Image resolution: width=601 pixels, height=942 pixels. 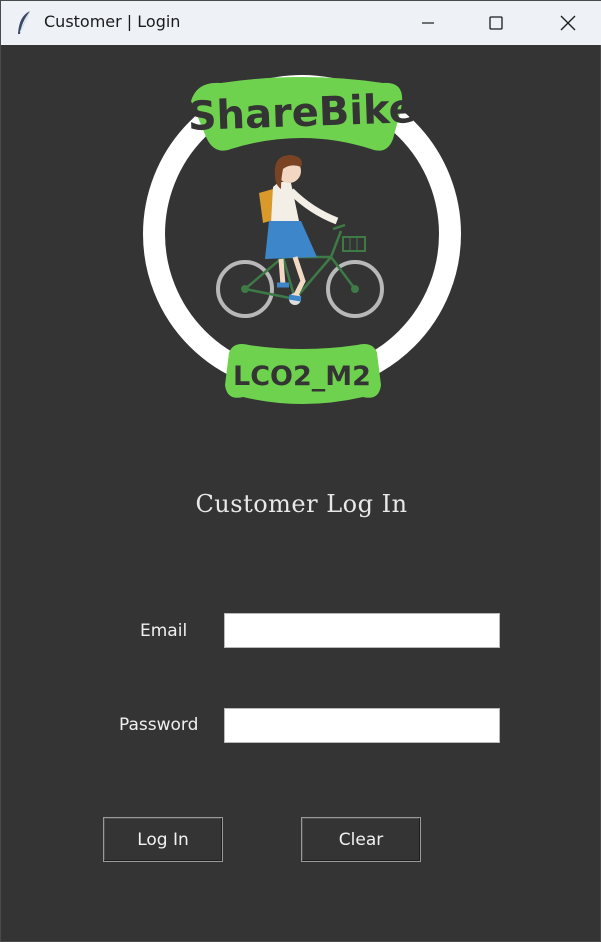 What do you see at coordinates (164, 631) in the screenshot?
I see `email-label: Email` at bounding box center [164, 631].